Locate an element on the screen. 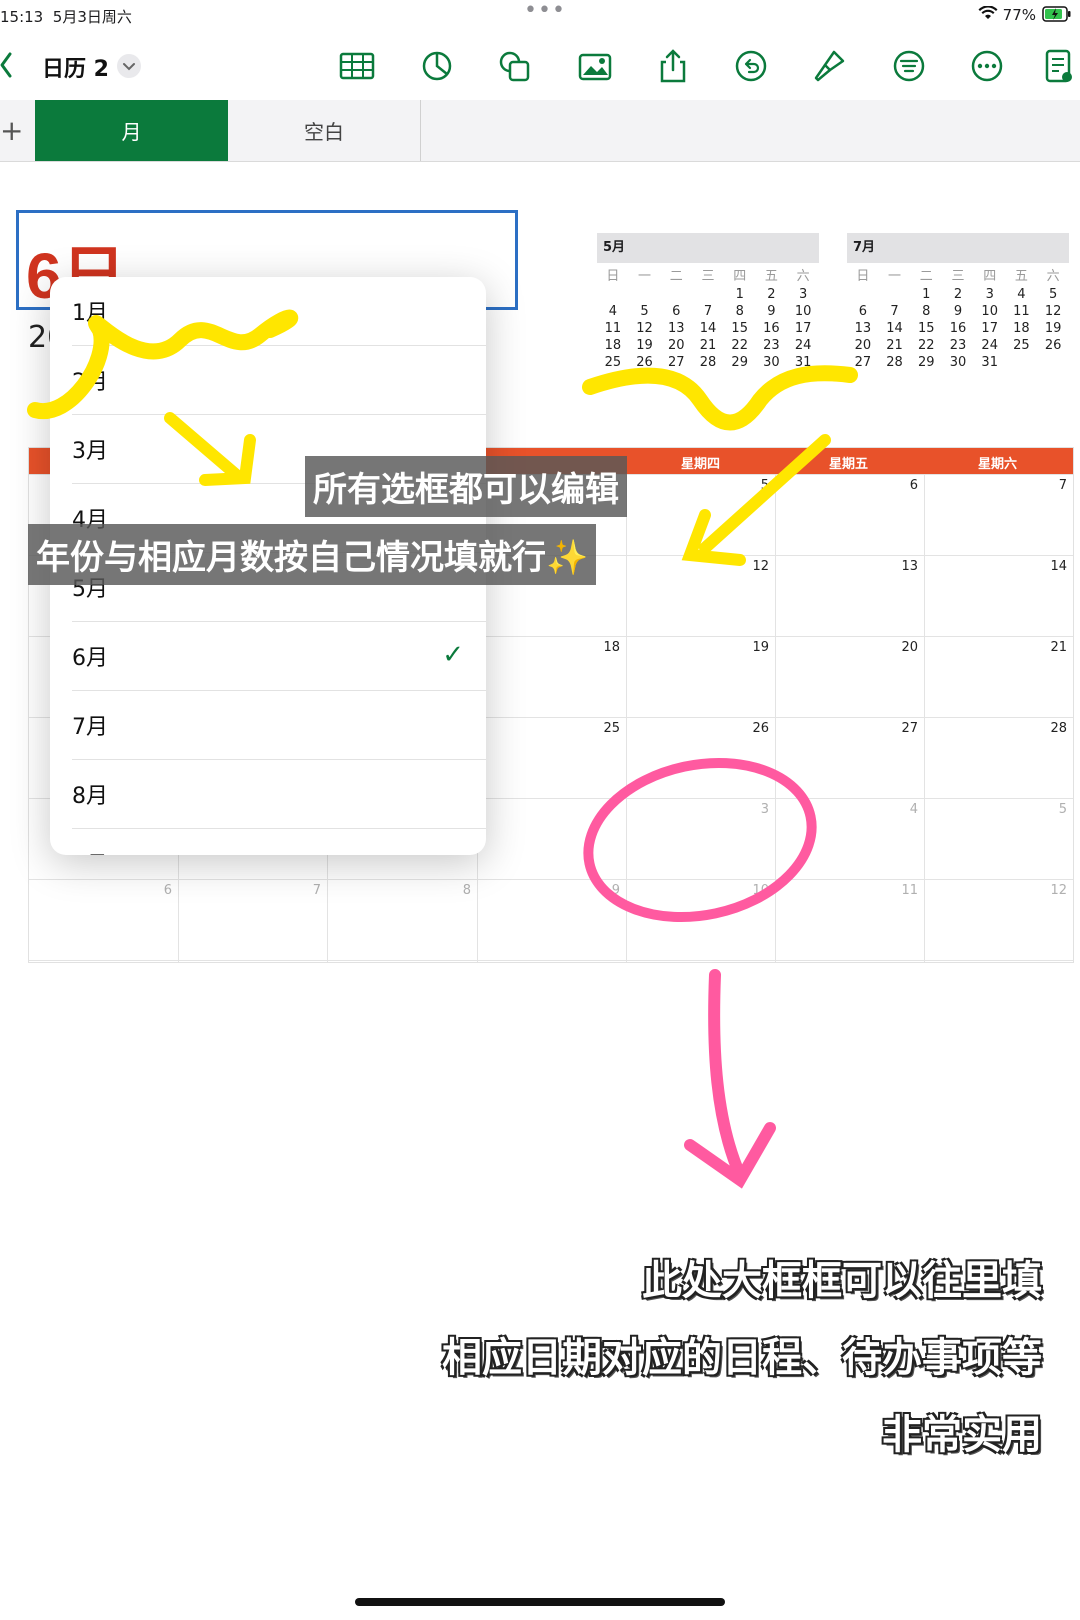 The height and width of the screenshot is (1620, 1080). bottom-caption: 非常实用 is located at coordinates (962, 1435).